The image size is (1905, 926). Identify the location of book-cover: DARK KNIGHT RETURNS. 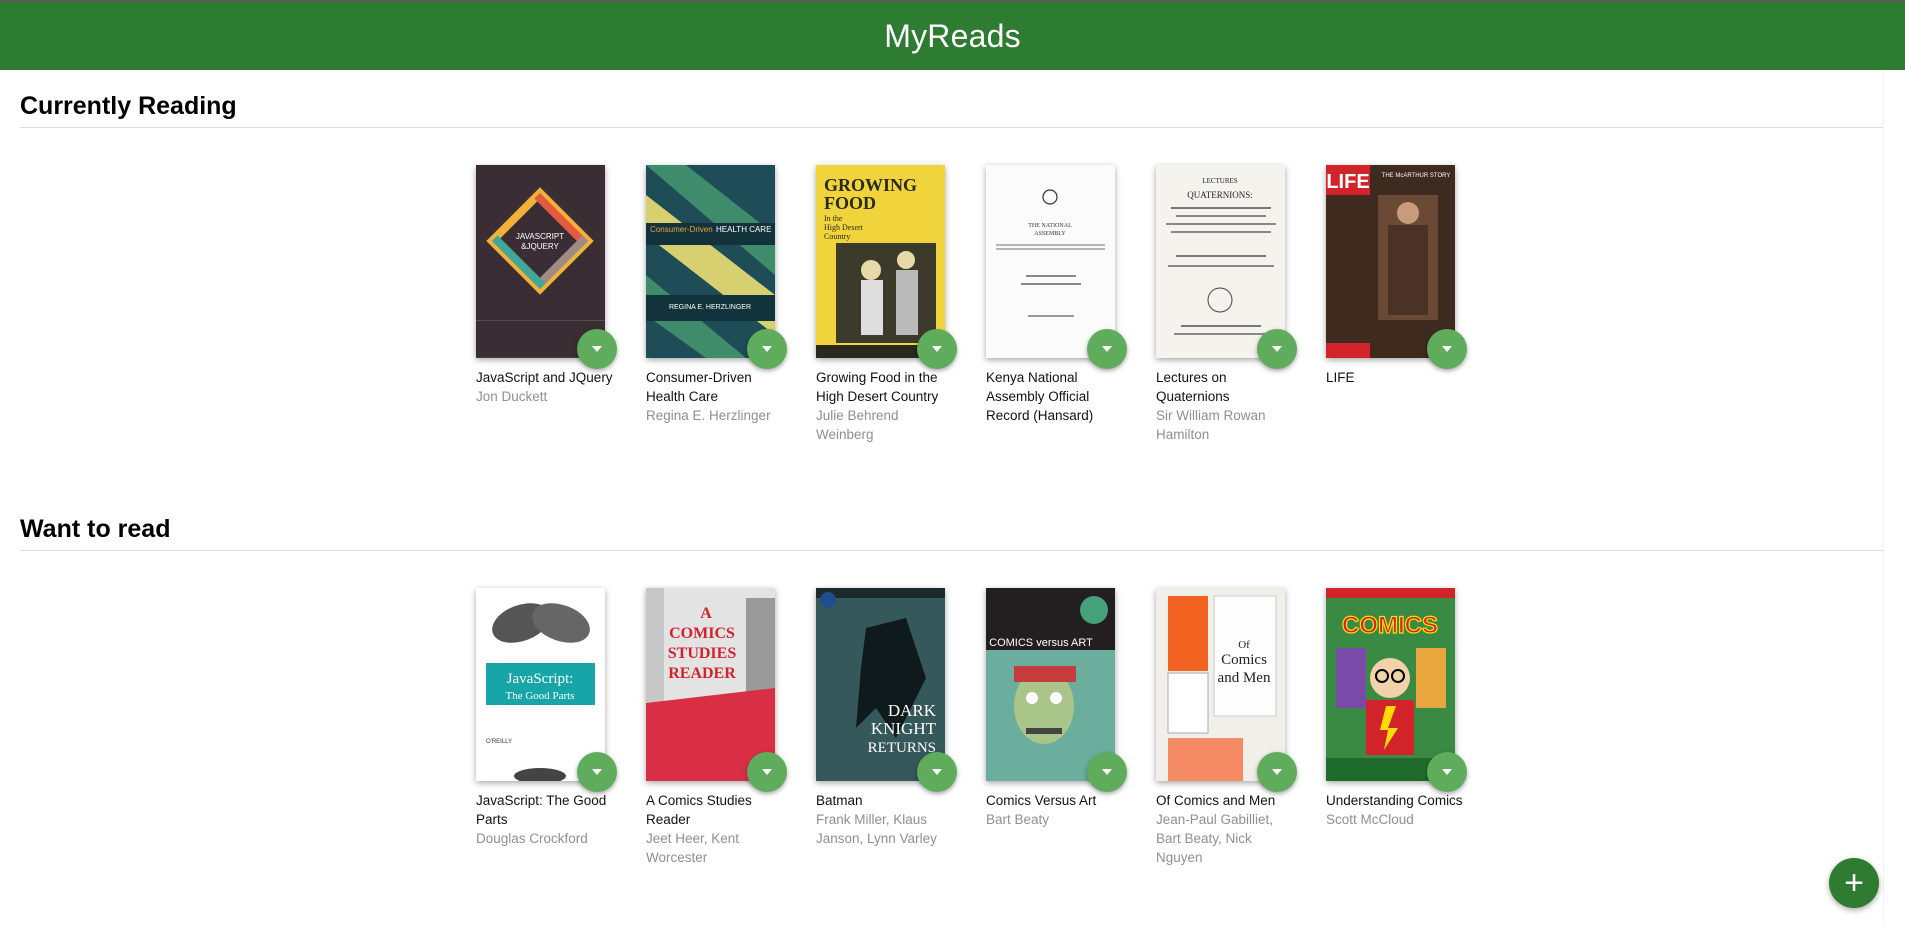
(880, 684).